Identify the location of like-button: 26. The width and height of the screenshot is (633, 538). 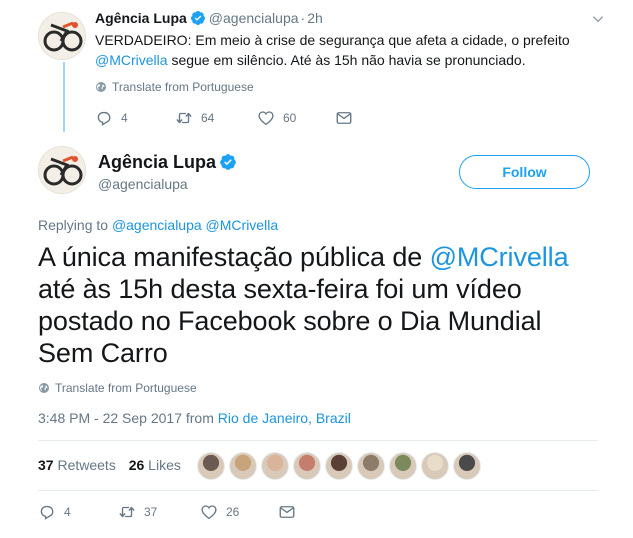
(219, 512).